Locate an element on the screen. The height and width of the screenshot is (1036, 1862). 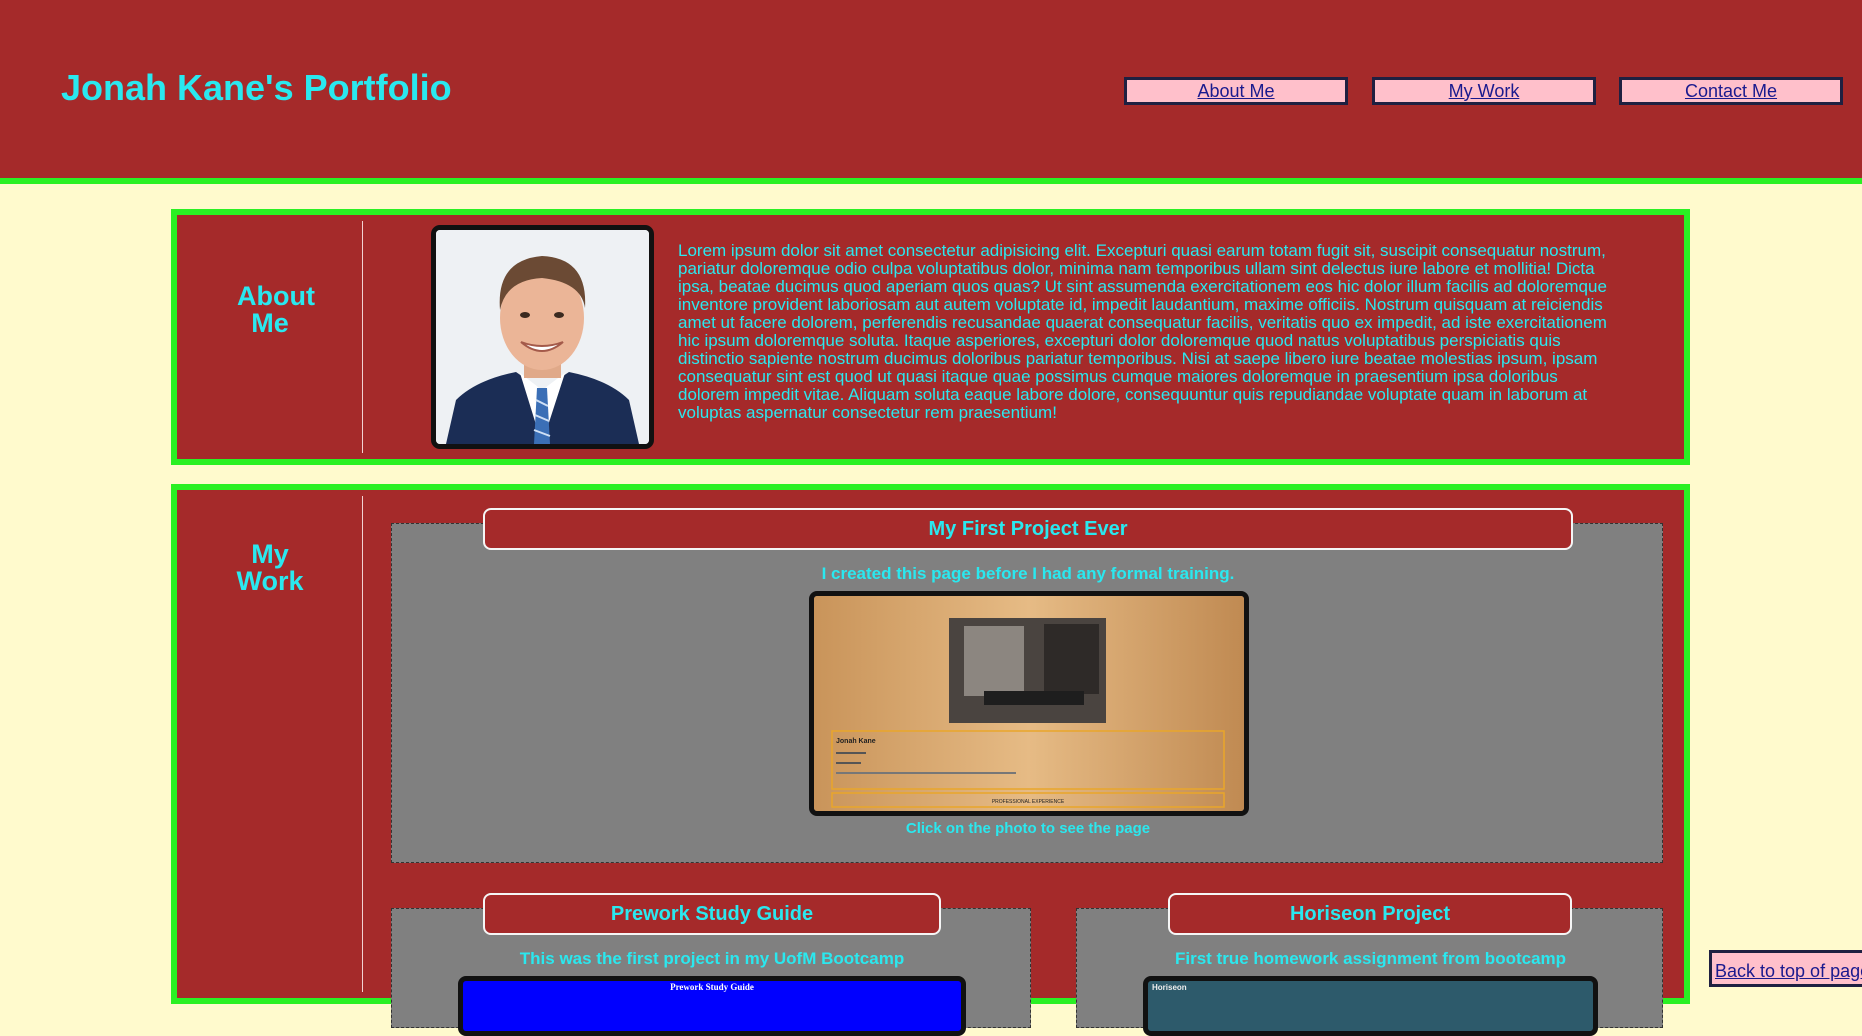
project-thumb-horiseon: Horiseon is located at coordinates (1370, 1006).